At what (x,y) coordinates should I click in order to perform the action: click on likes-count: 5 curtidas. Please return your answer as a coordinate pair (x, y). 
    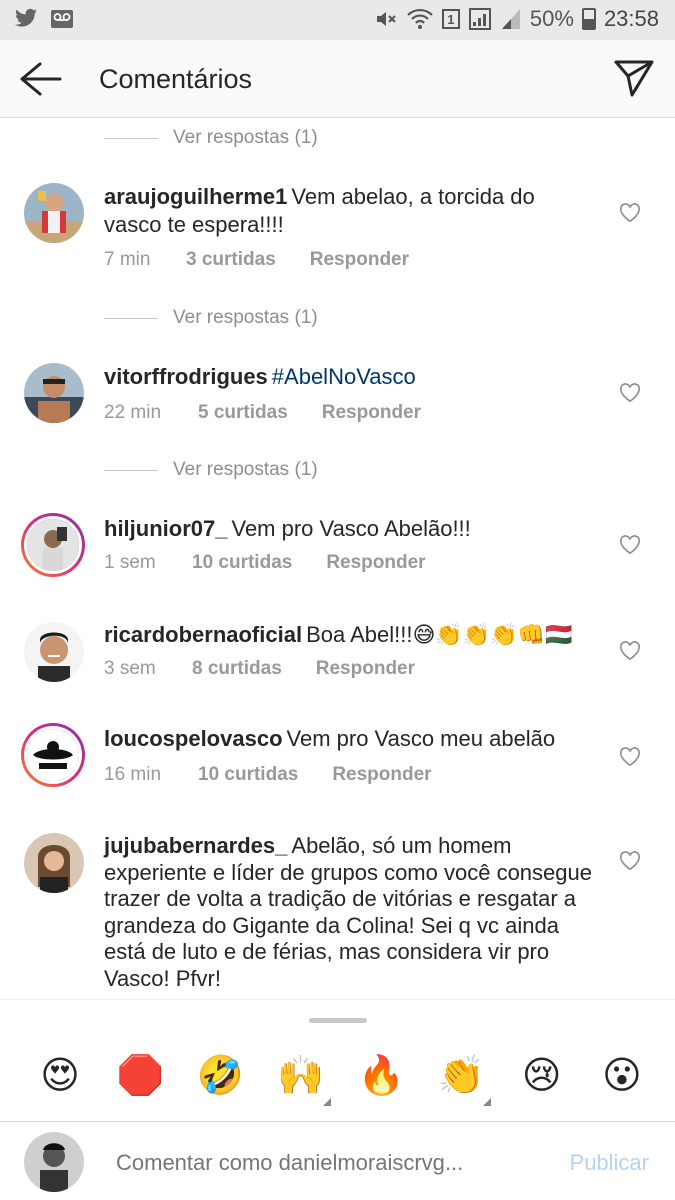
    Looking at the image, I should click on (243, 413).